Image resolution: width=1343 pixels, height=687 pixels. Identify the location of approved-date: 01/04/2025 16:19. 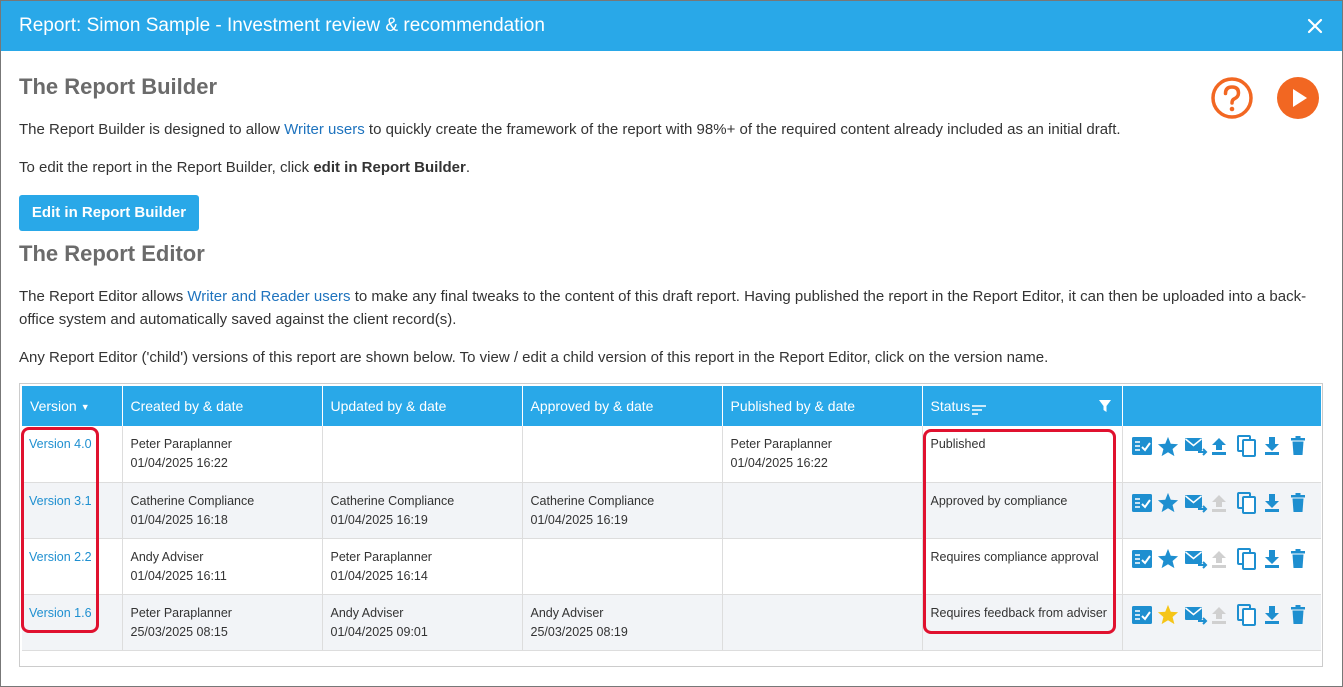
(579, 519).